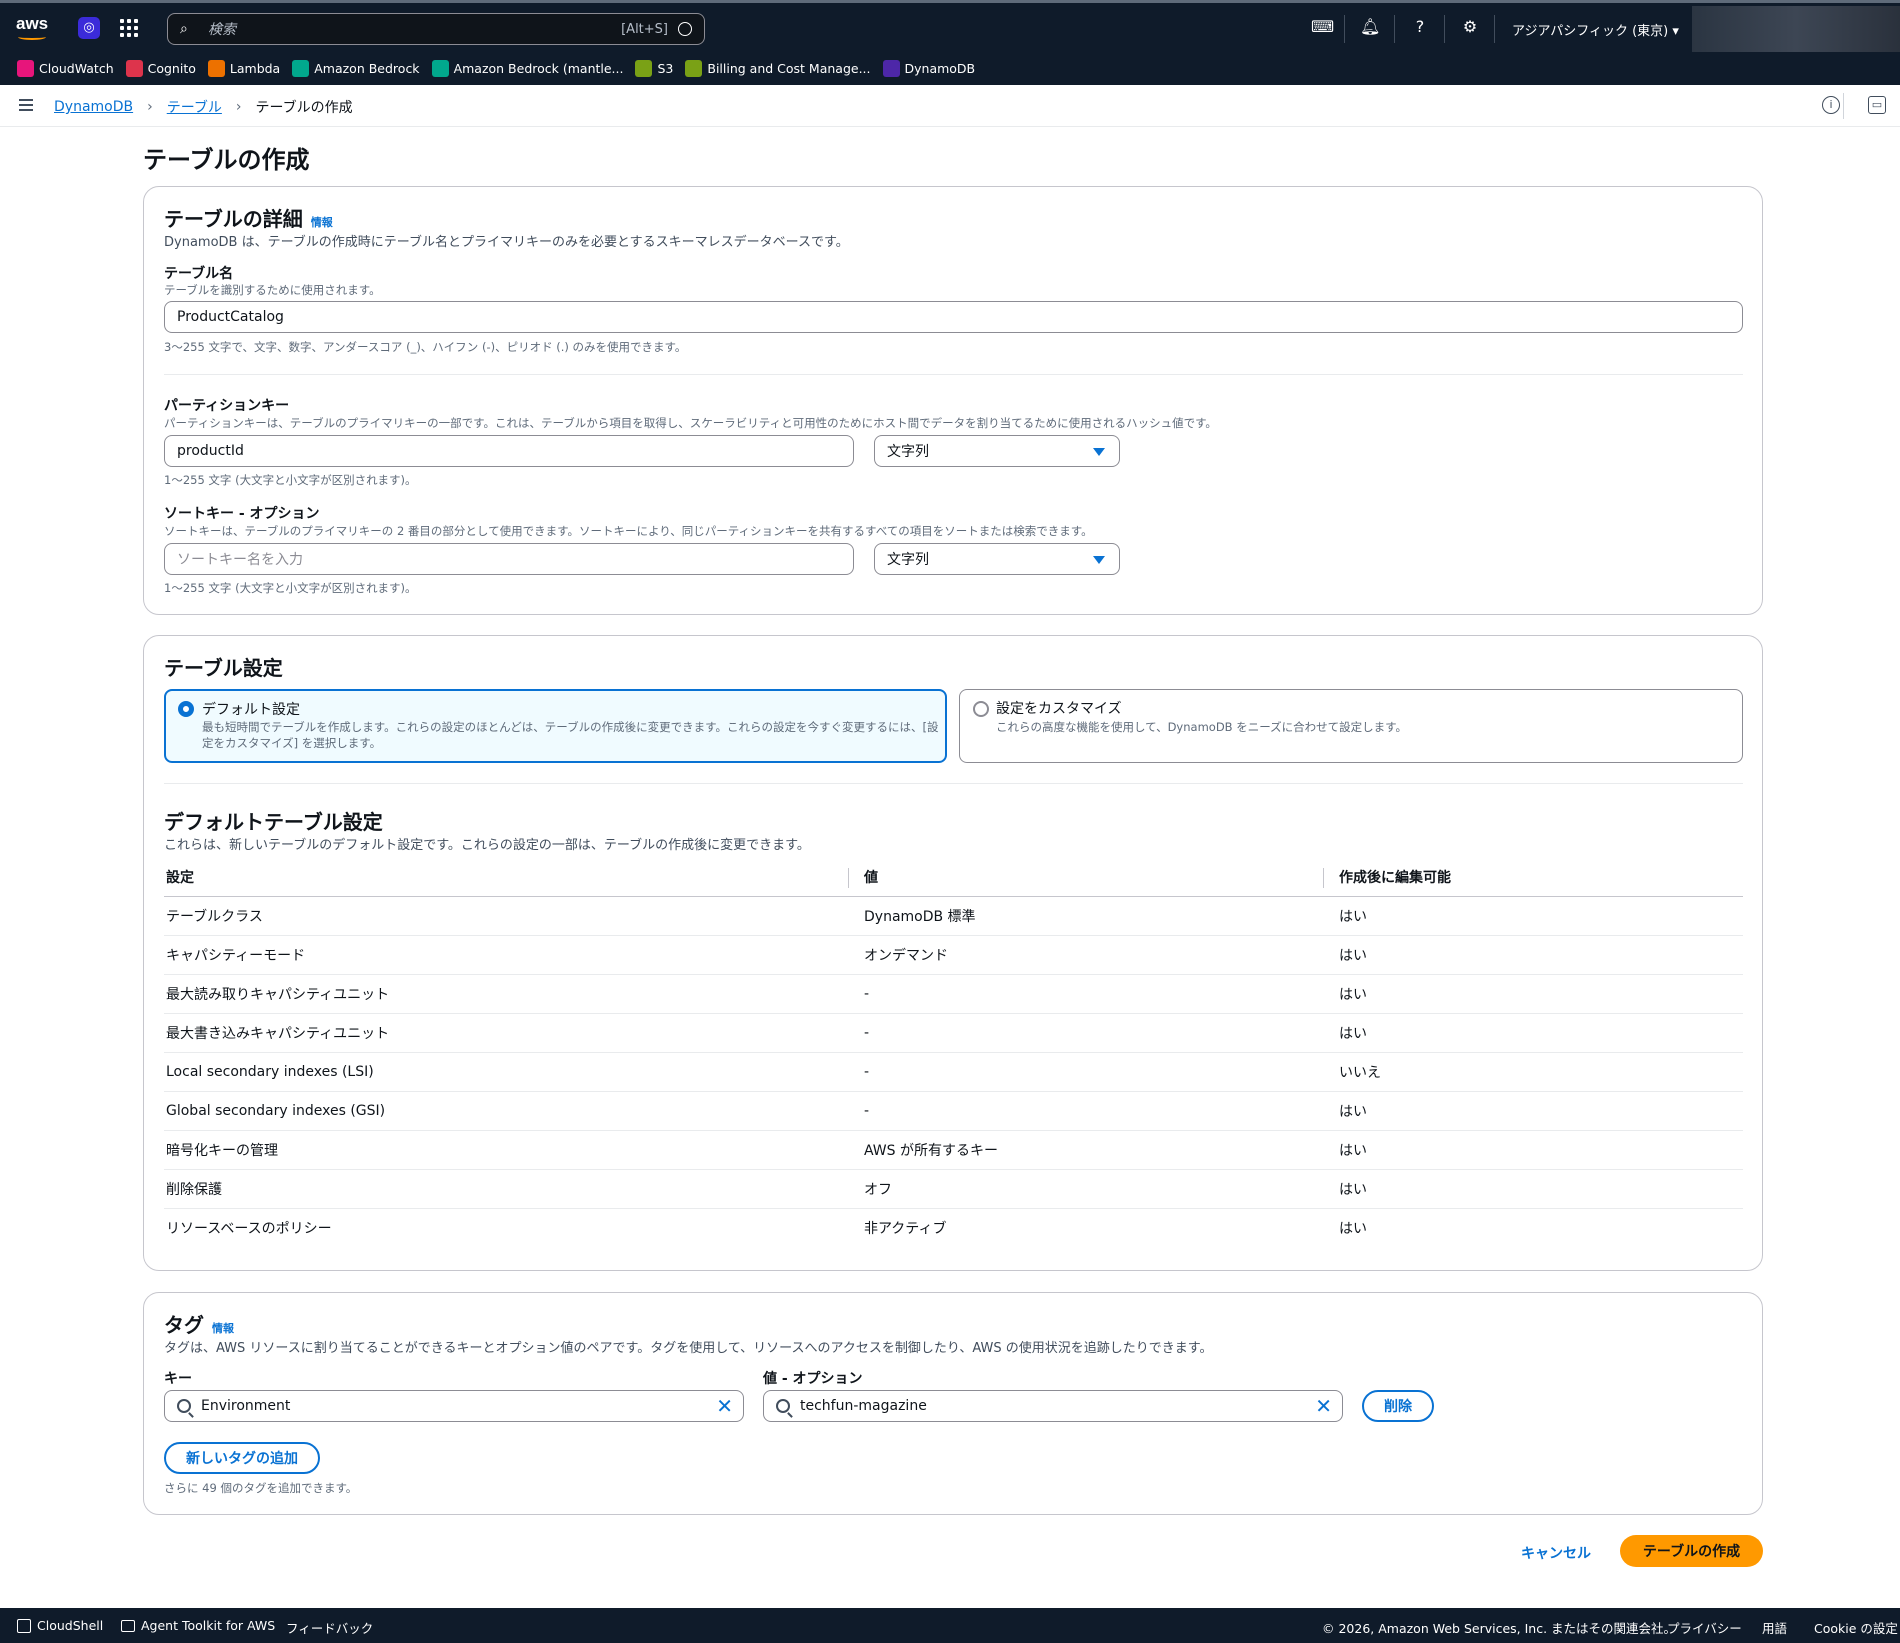 This screenshot has width=1900, height=1643. What do you see at coordinates (273, 822) in the screenshot?
I see `default-settings-title: デフォルトテーブル設定` at bounding box center [273, 822].